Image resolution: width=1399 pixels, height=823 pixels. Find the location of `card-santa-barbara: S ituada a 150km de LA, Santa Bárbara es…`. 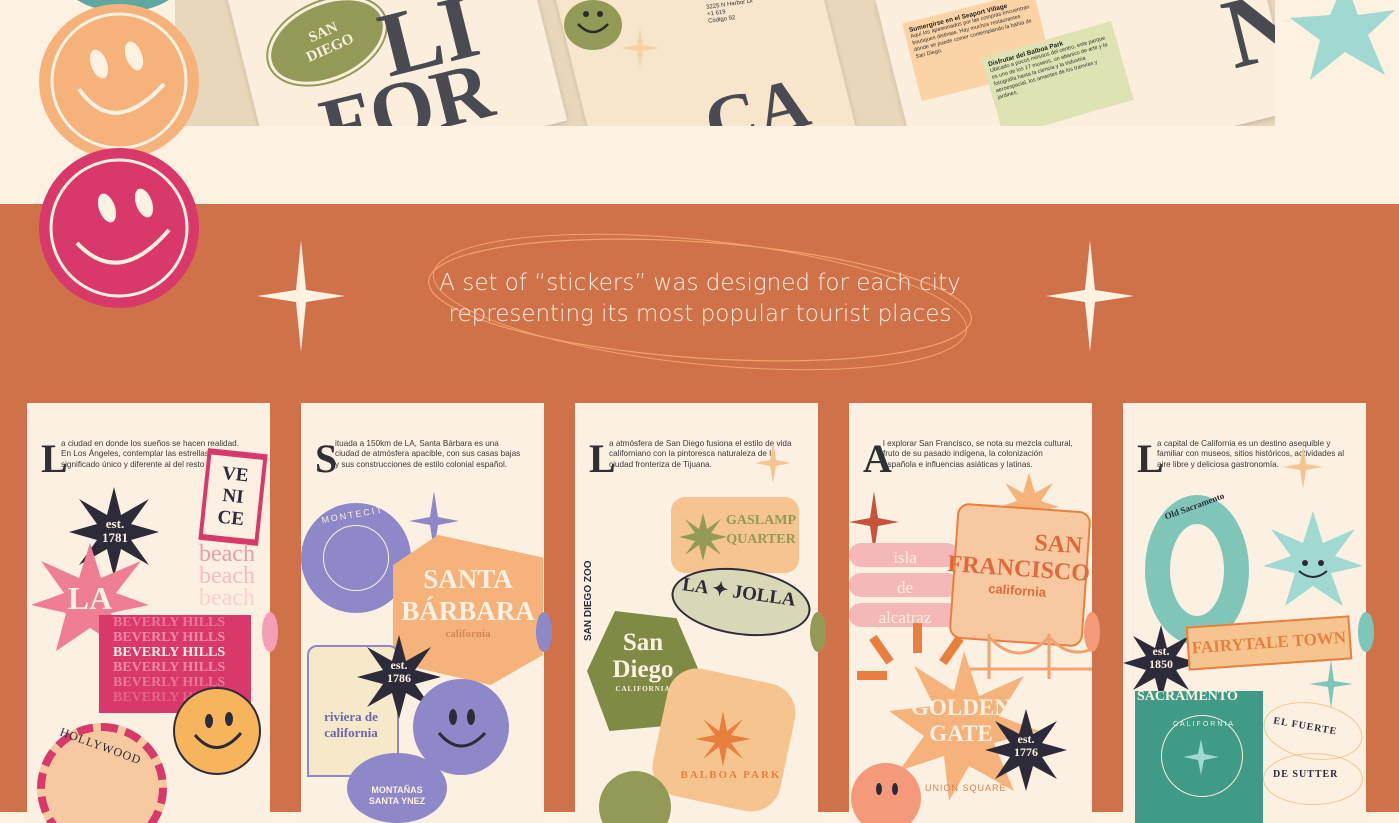

card-santa-barbara: S ituada a 150km de LA, Santa Bárbara es… is located at coordinates (422, 613).